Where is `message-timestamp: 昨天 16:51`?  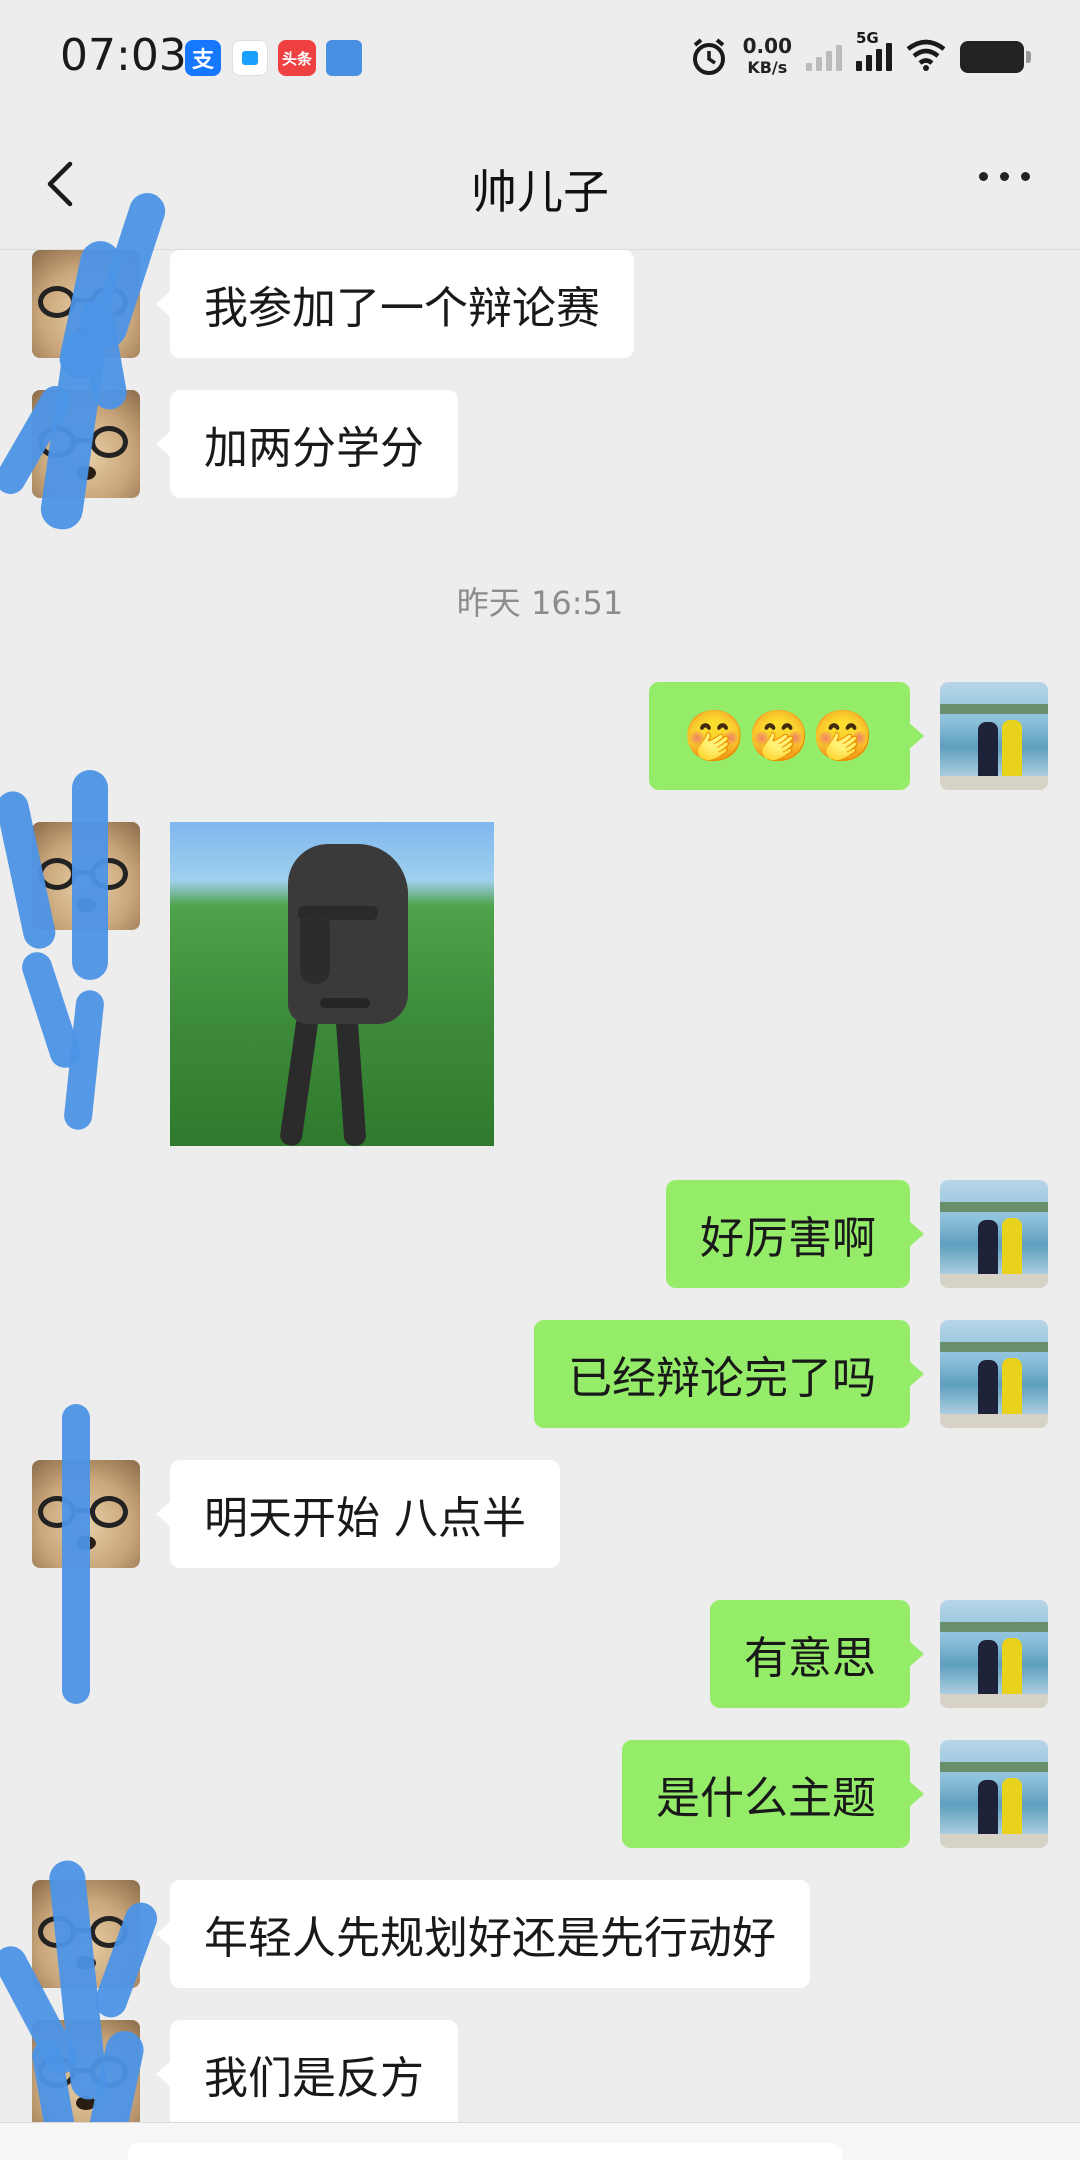
message-timestamp: 昨天 16:51 is located at coordinates (540, 603).